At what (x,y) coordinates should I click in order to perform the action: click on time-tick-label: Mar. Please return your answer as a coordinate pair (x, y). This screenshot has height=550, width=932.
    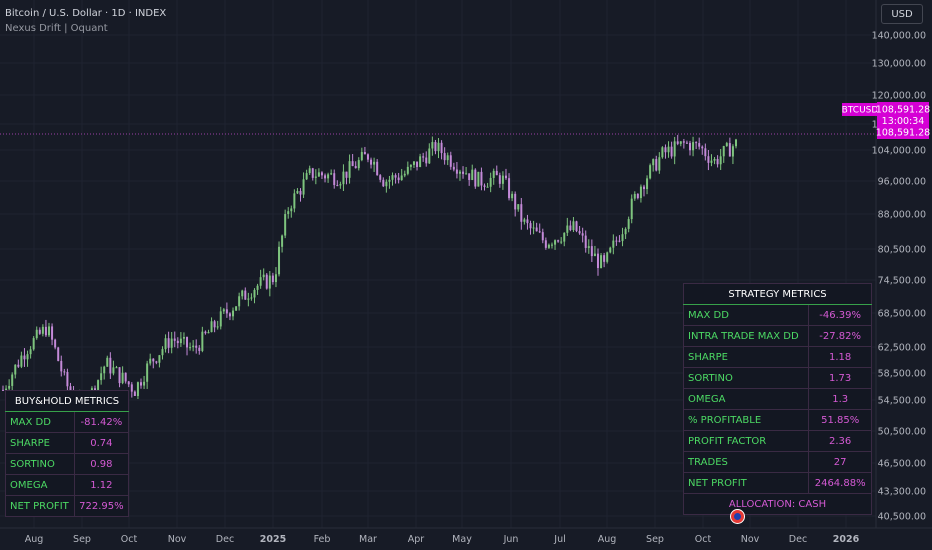
    Looking at the image, I should click on (368, 539).